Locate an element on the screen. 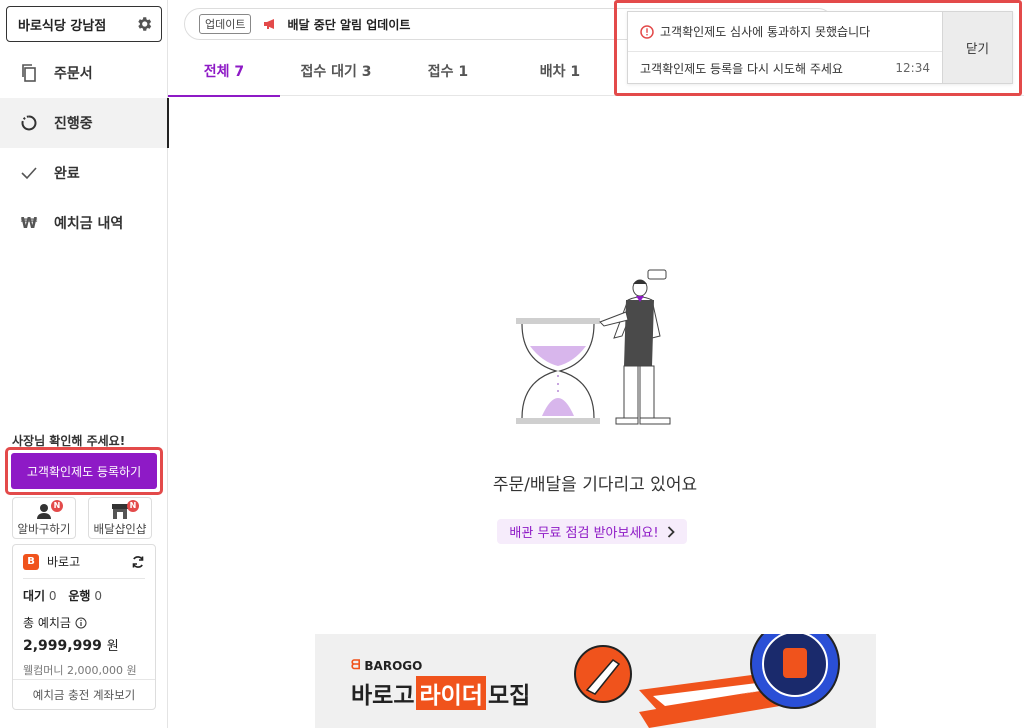 This screenshot has height=728, width=1024. notification-title-row: 고객확인제도 심사에 통과하지 못했습니다 is located at coordinates (785, 32).